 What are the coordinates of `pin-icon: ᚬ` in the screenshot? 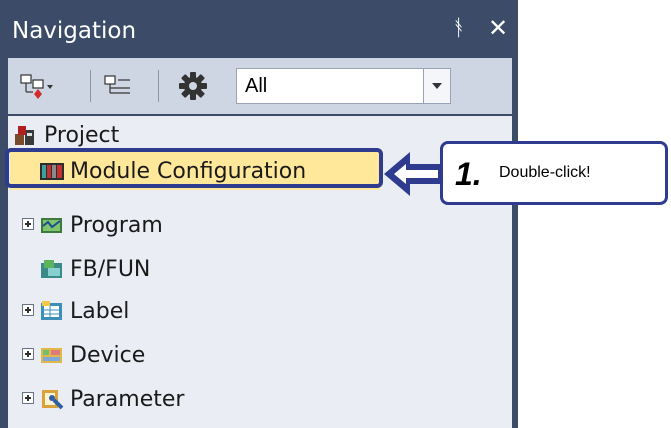 It's located at (458, 28).